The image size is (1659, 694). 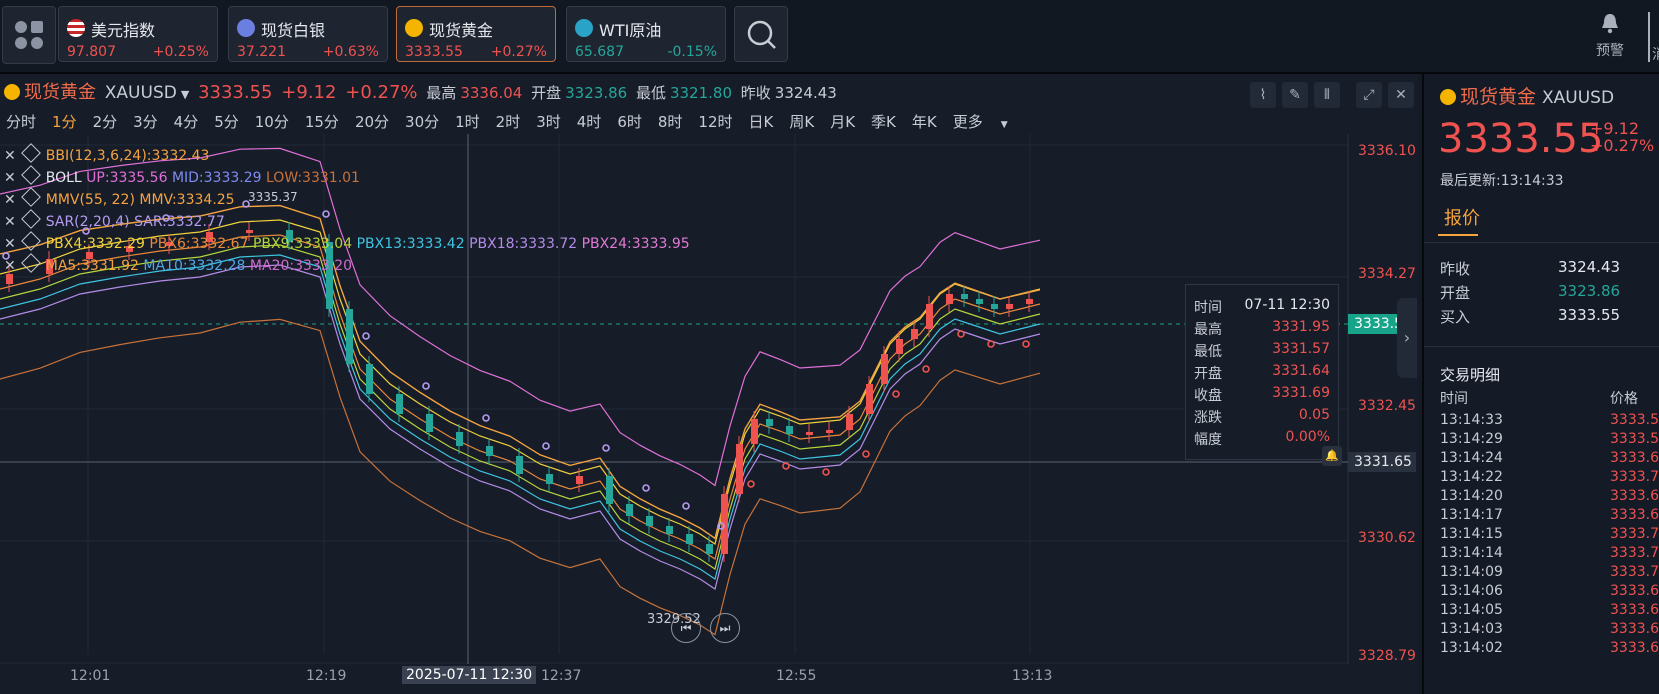 I want to click on period-tab: 分时, so click(x=21, y=122).